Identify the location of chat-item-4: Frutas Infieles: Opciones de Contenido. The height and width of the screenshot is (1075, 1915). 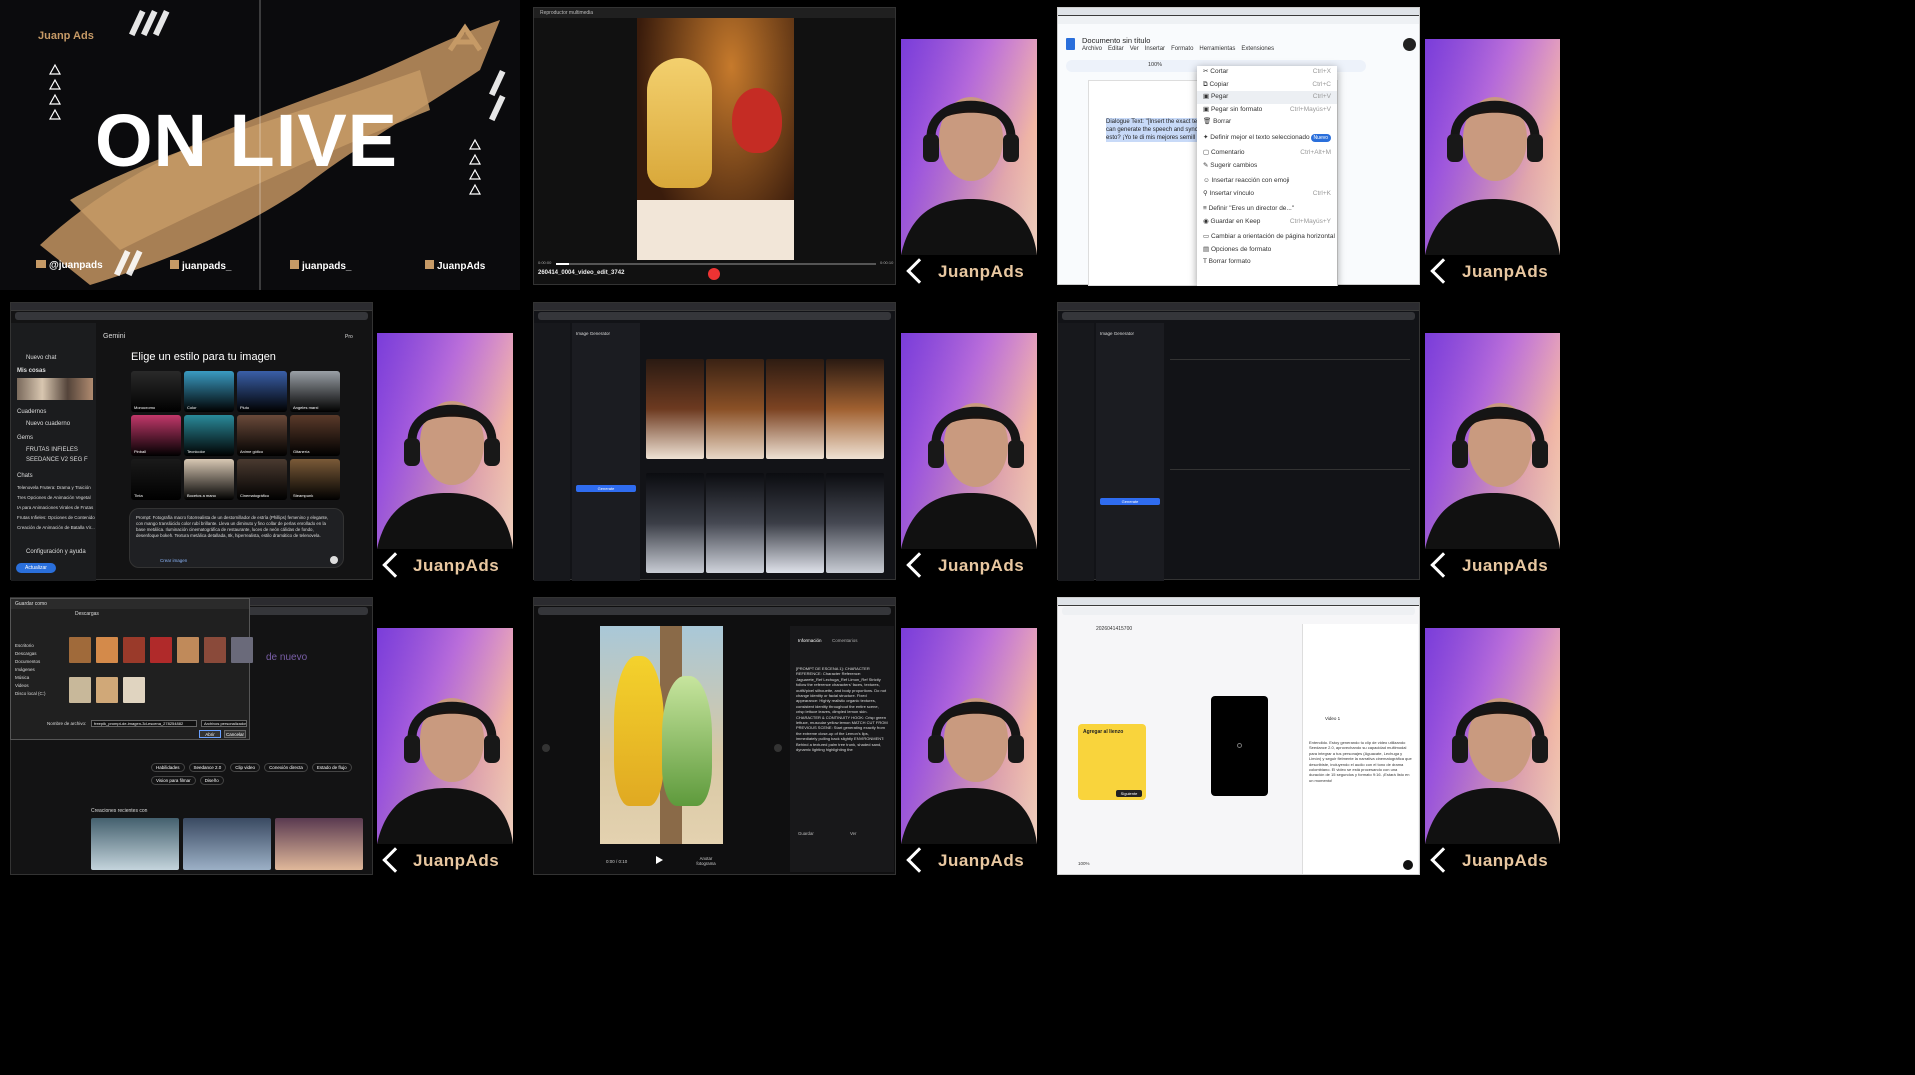
(56, 517).